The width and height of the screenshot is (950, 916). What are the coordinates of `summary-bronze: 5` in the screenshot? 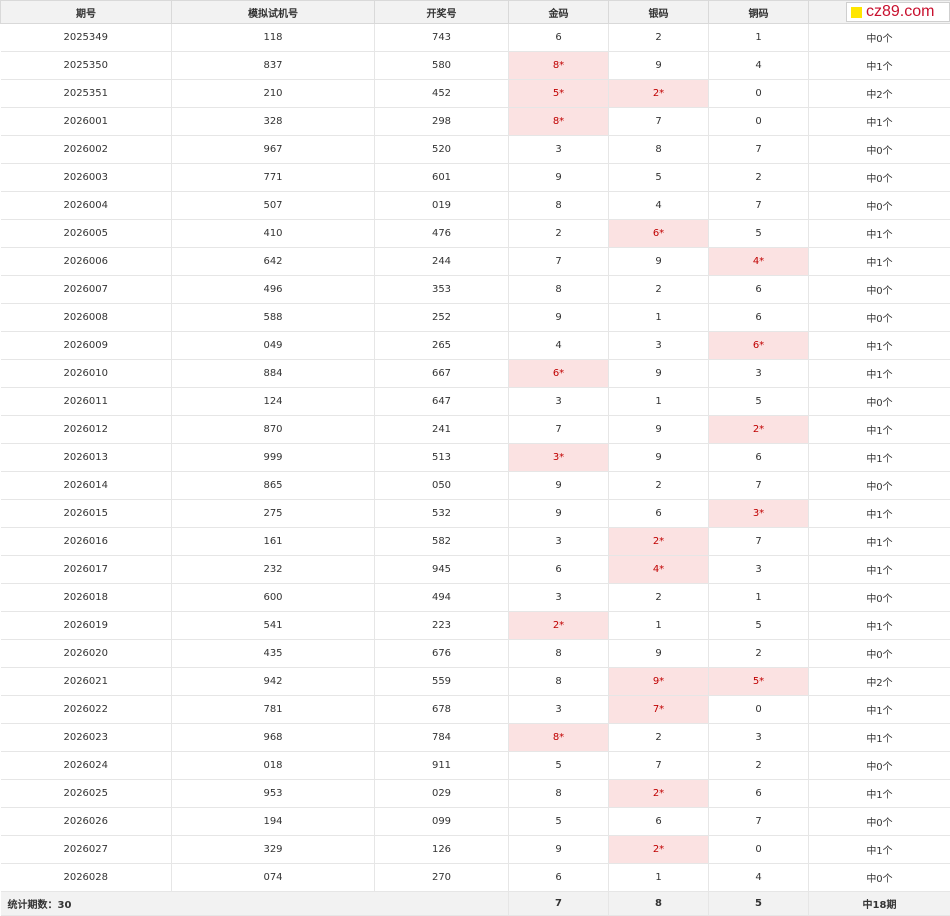 It's located at (759, 904).